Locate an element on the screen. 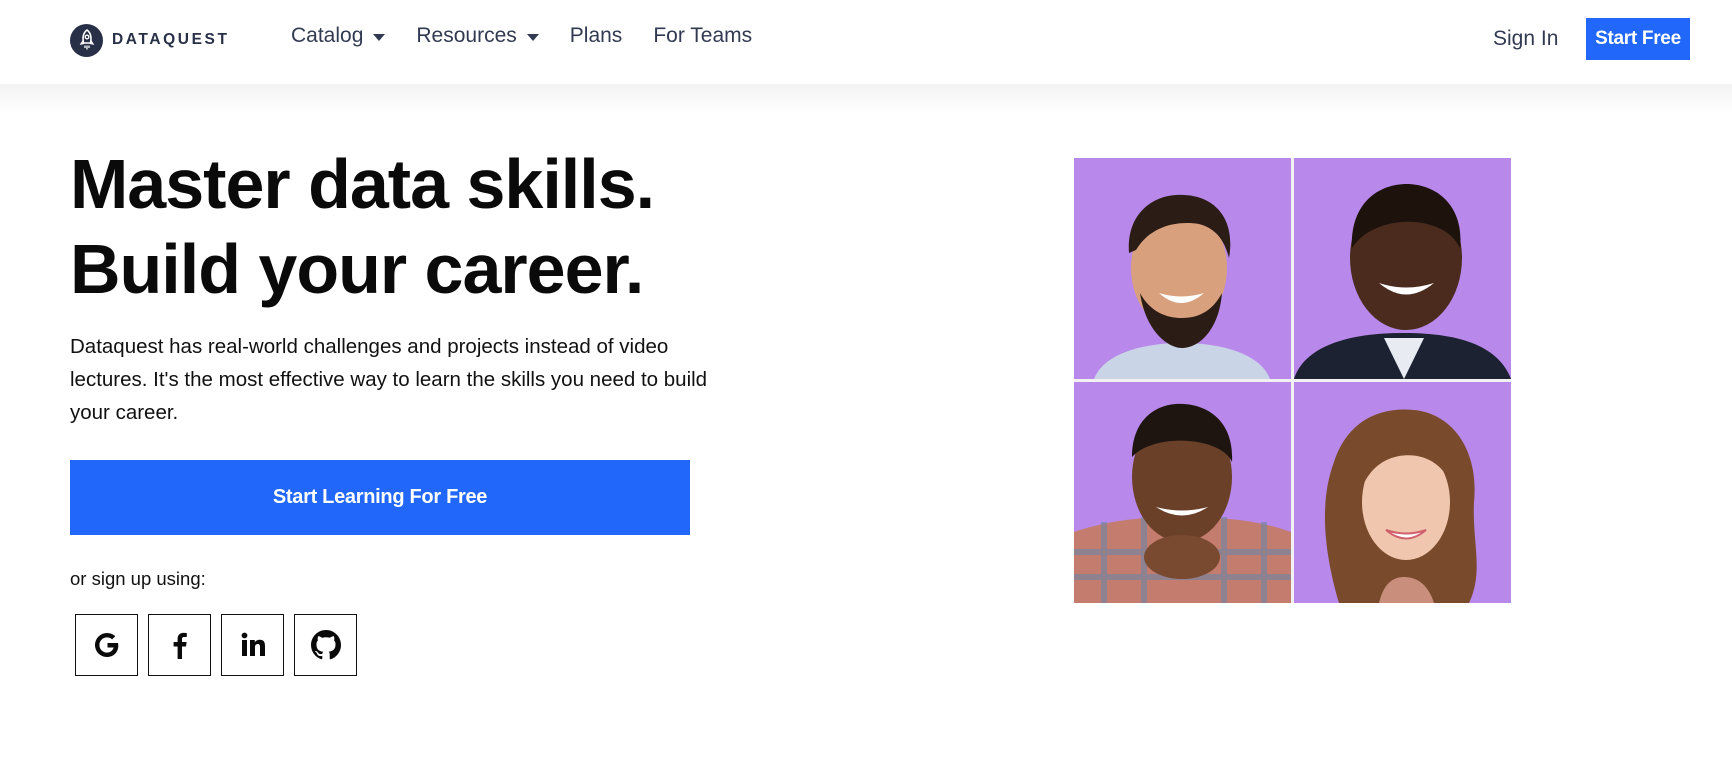  nav-catalog: Catalog is located at coordinates (338, 36).